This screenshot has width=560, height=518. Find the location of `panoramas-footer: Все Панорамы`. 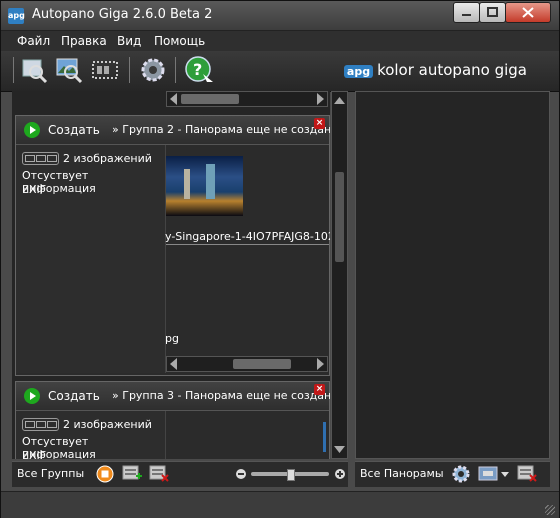

panoramas-footer: Все Панорамы is located at coordinates (452, 474).